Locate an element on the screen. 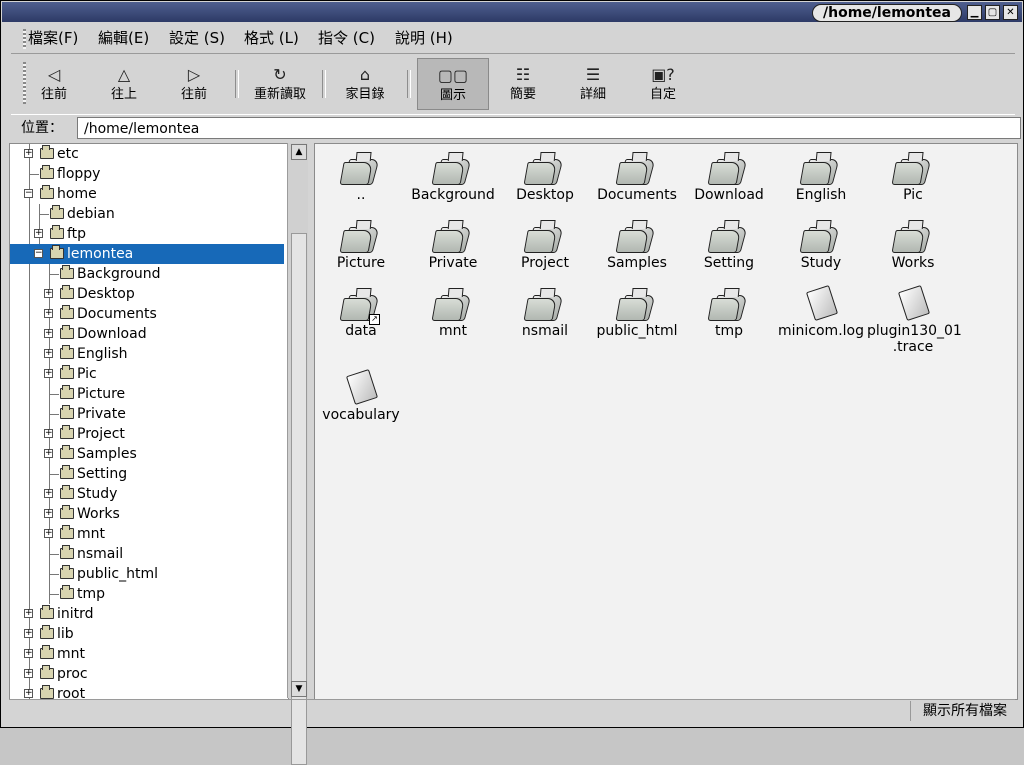 This screenshot has height=765, width=1024. title-bar: /home/lemontea ▁ ▢ ✕ is located at coordinates (512, 12).